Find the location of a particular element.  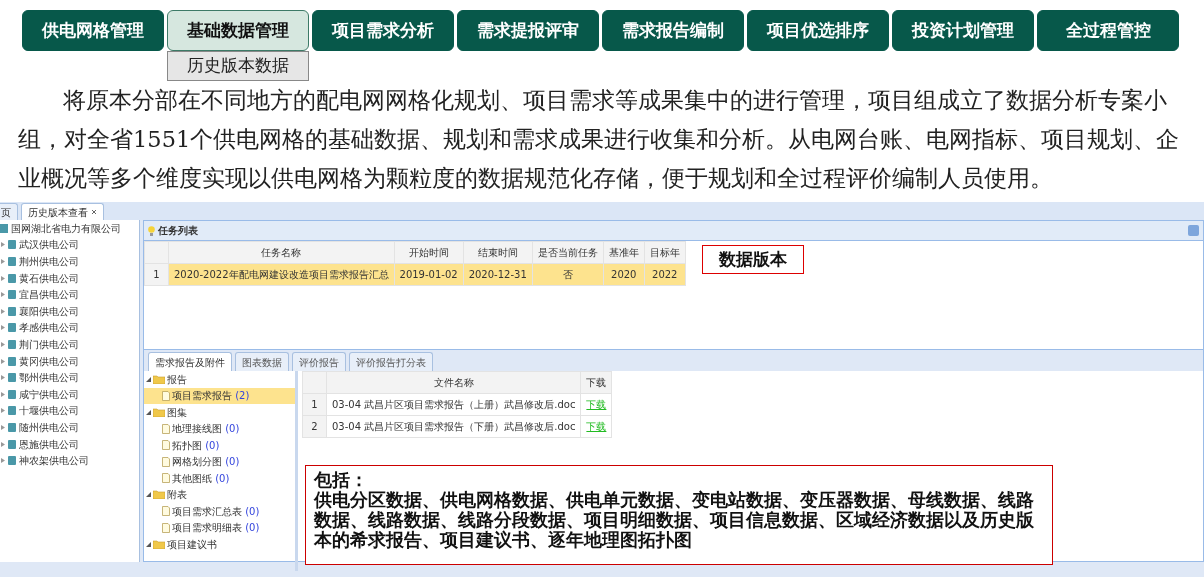

nav-tab: 投资计划管理 is located at coordinates (963, 30).